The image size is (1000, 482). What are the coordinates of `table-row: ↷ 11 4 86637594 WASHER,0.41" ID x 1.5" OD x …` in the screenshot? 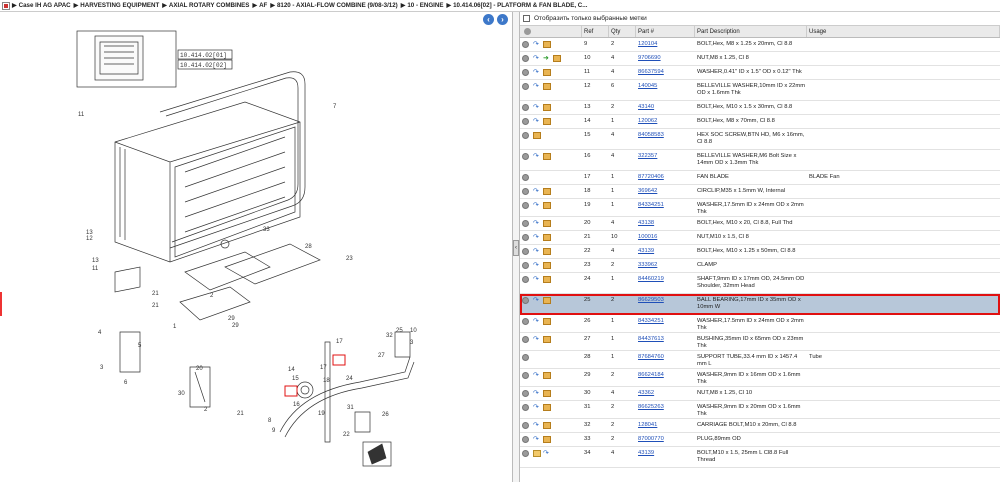 It's located at (760, 73).